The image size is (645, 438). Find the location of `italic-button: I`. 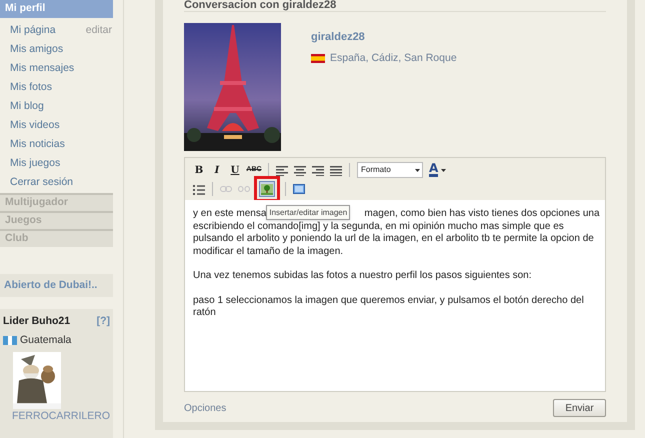

italic-button: I is located at coordinates (217, 170).